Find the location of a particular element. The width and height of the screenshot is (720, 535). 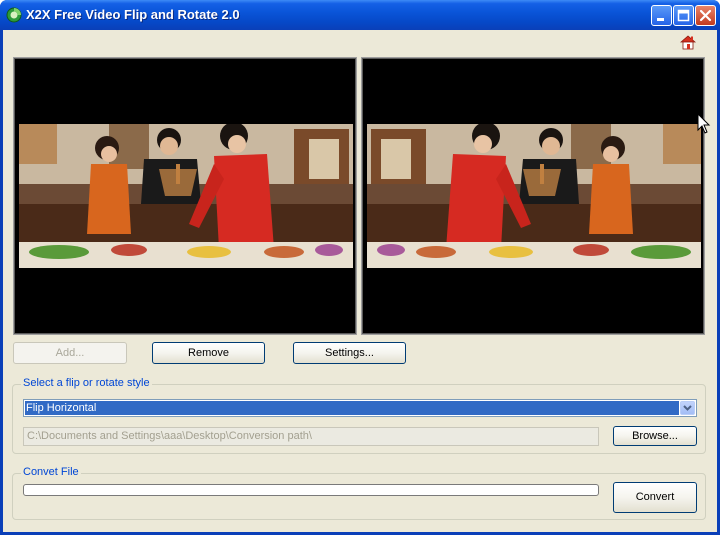

title-bar: X2X Free Video Flip and Rotate 2.0 is located at coordinates (360, 15).